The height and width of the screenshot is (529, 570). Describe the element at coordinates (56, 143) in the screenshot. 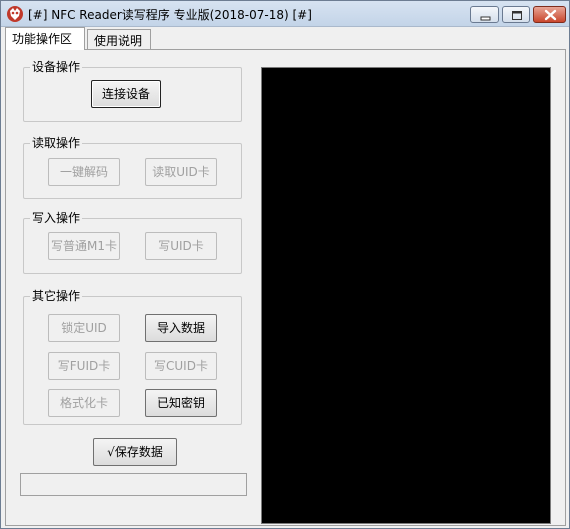

I see `read-group-label: 读取操作` at that location.